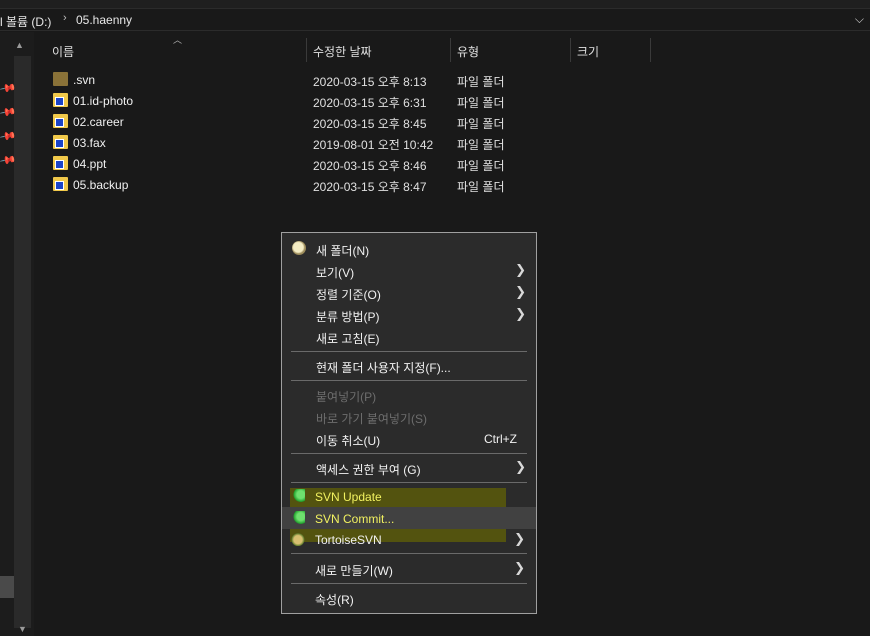 This screenshot has width=870, height=636. I want to click on menu-item-paste-shortcut: 바로 가기 붙여넣기(S), so click(409, 416).